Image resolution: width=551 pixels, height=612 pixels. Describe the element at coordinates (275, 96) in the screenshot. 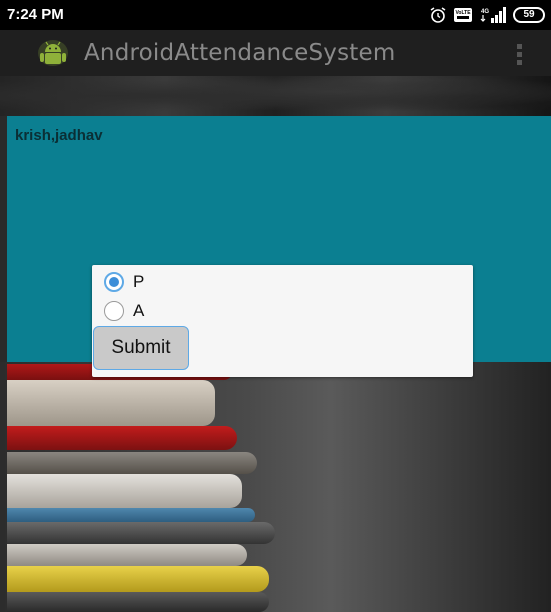

I see `blurred-header-background` at that location.